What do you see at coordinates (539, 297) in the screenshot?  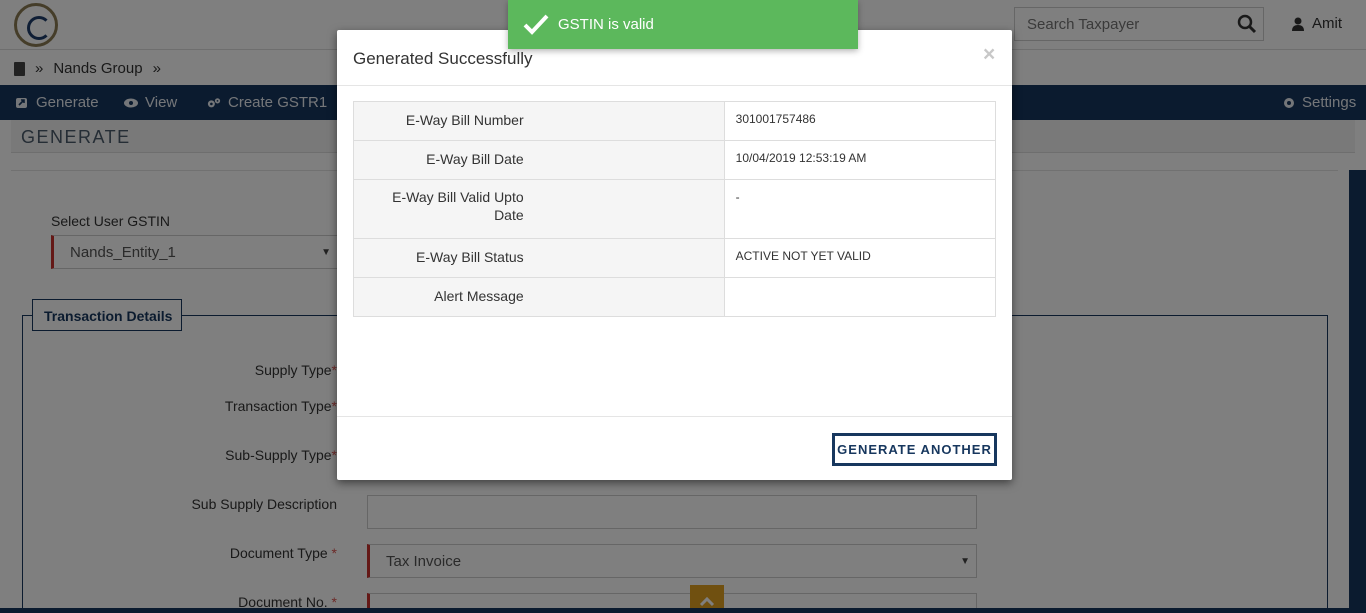 I see `alert-message-label: Alert Message` at bounding box center [539, 297].